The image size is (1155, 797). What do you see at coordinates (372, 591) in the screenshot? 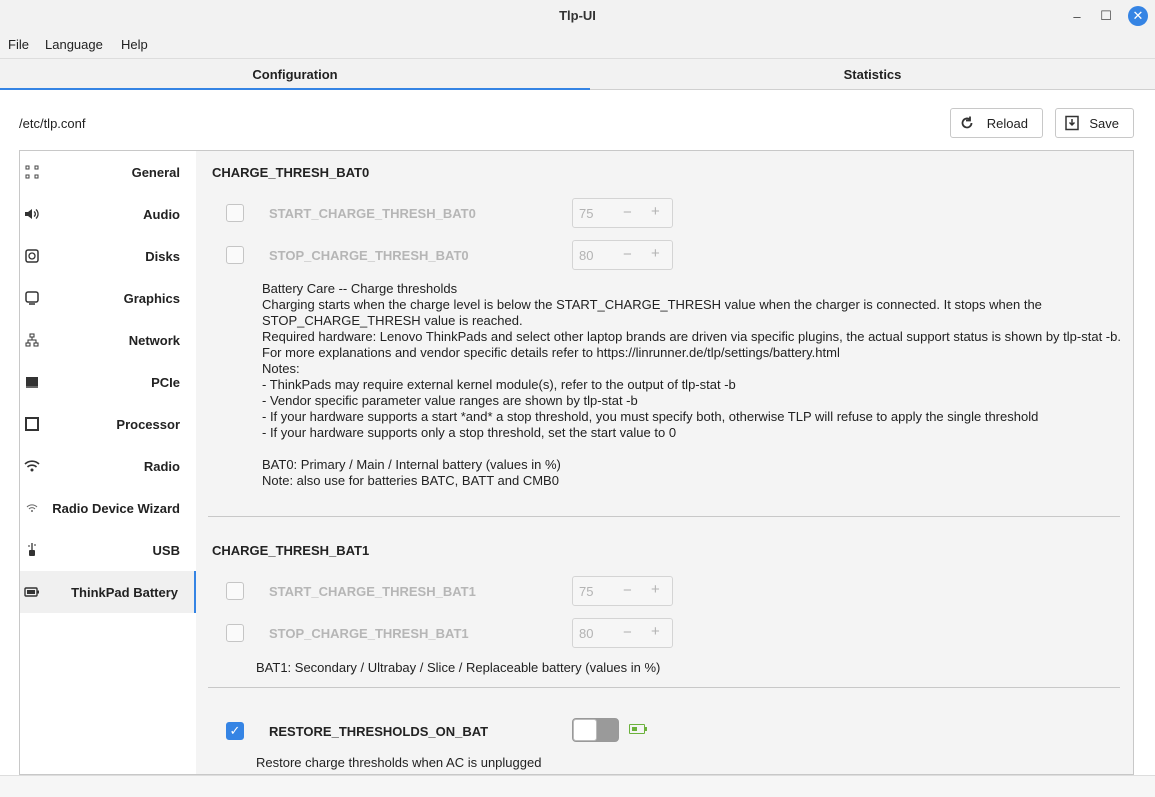
I see `start-thresh-bat1-label: START_CHARGE_THRESH_BAT1` at bounding box center [372, 591].